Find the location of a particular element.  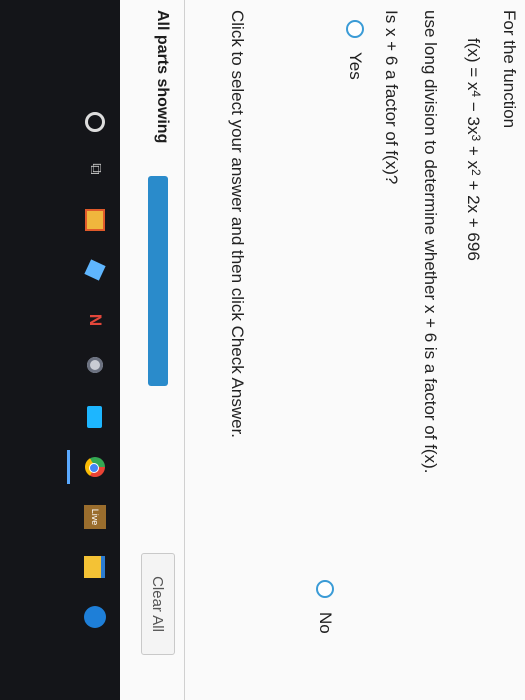

live-button: Live is located at coordinates (95, 517).